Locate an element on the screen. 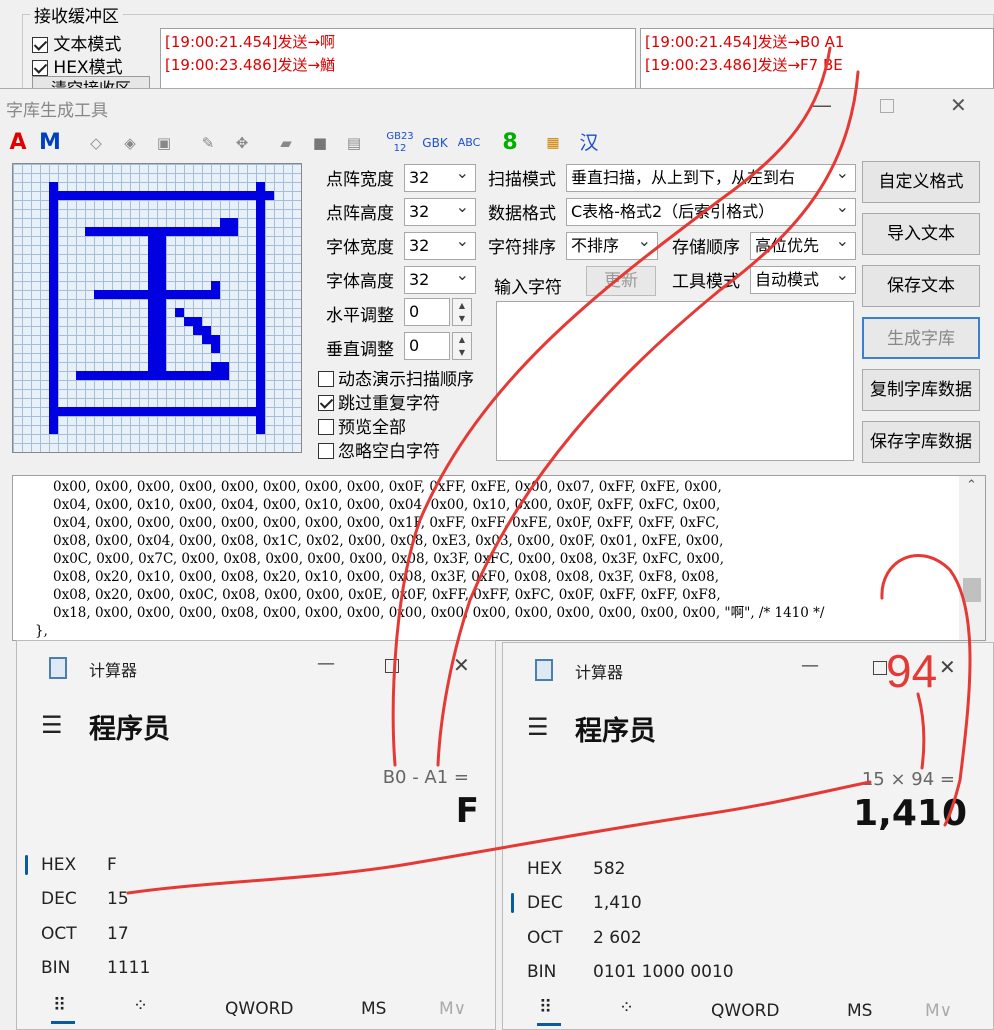 The image size is (994, 1030). update-button: 更新 is located at coordinates (621, 281).